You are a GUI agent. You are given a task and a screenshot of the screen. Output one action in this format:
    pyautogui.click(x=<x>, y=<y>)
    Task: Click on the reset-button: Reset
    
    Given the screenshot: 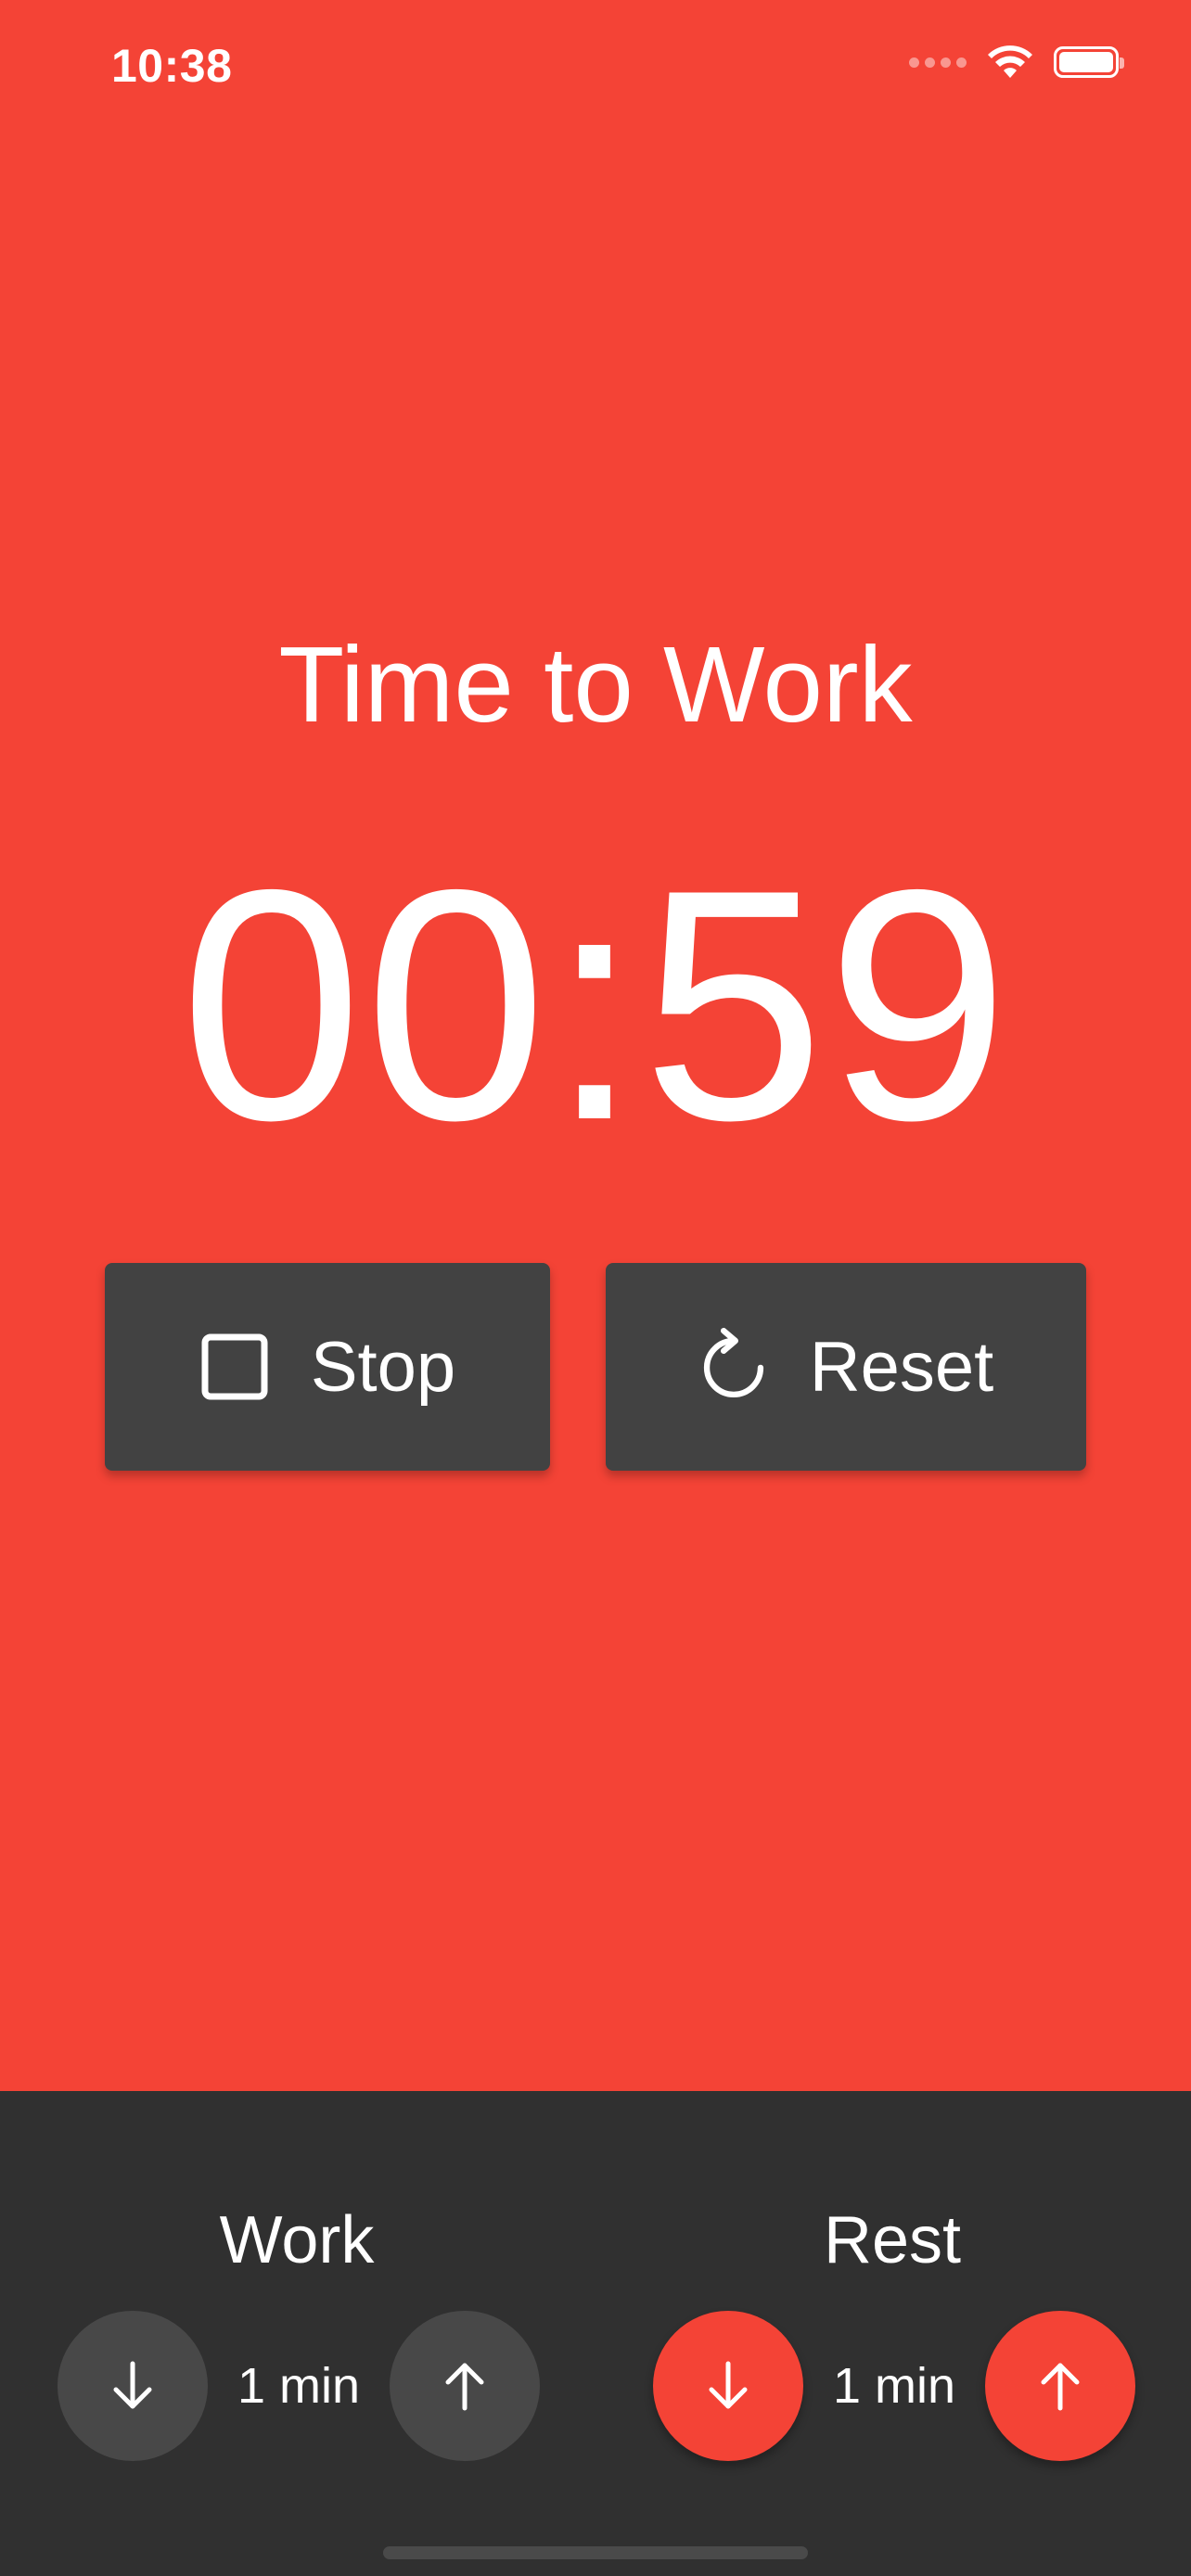 What is the action you would take?
    pyautogui.click(x=846, y=1367)
    